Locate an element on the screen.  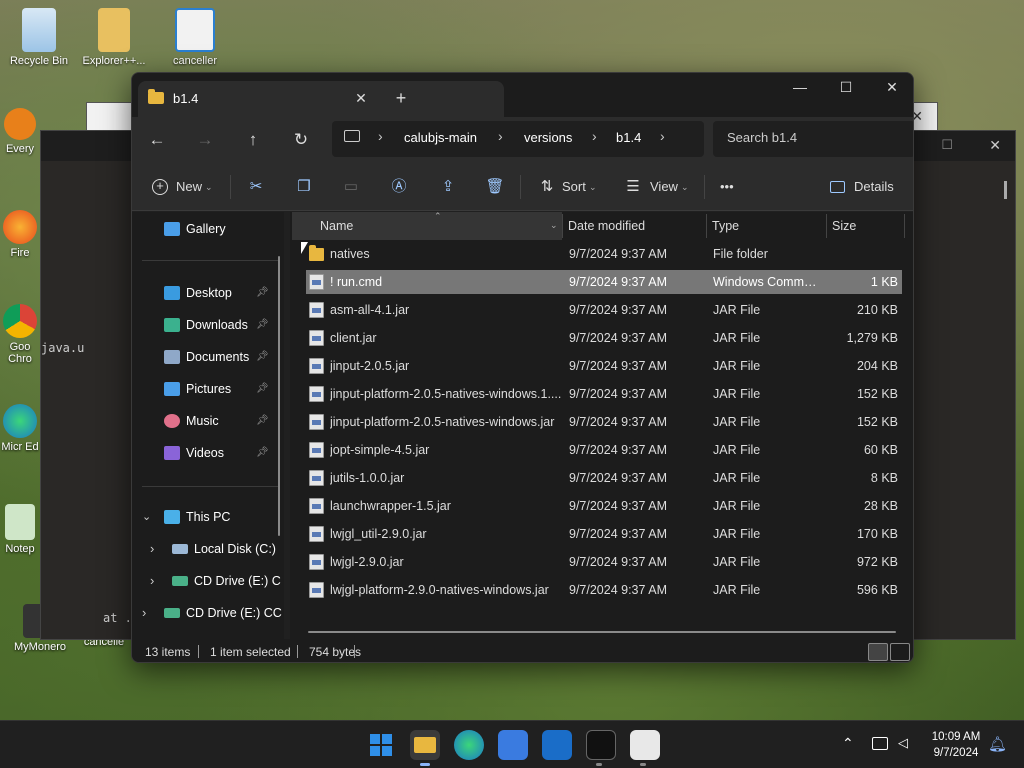
more-options-button: ••• is located at coordinates (727, 187).